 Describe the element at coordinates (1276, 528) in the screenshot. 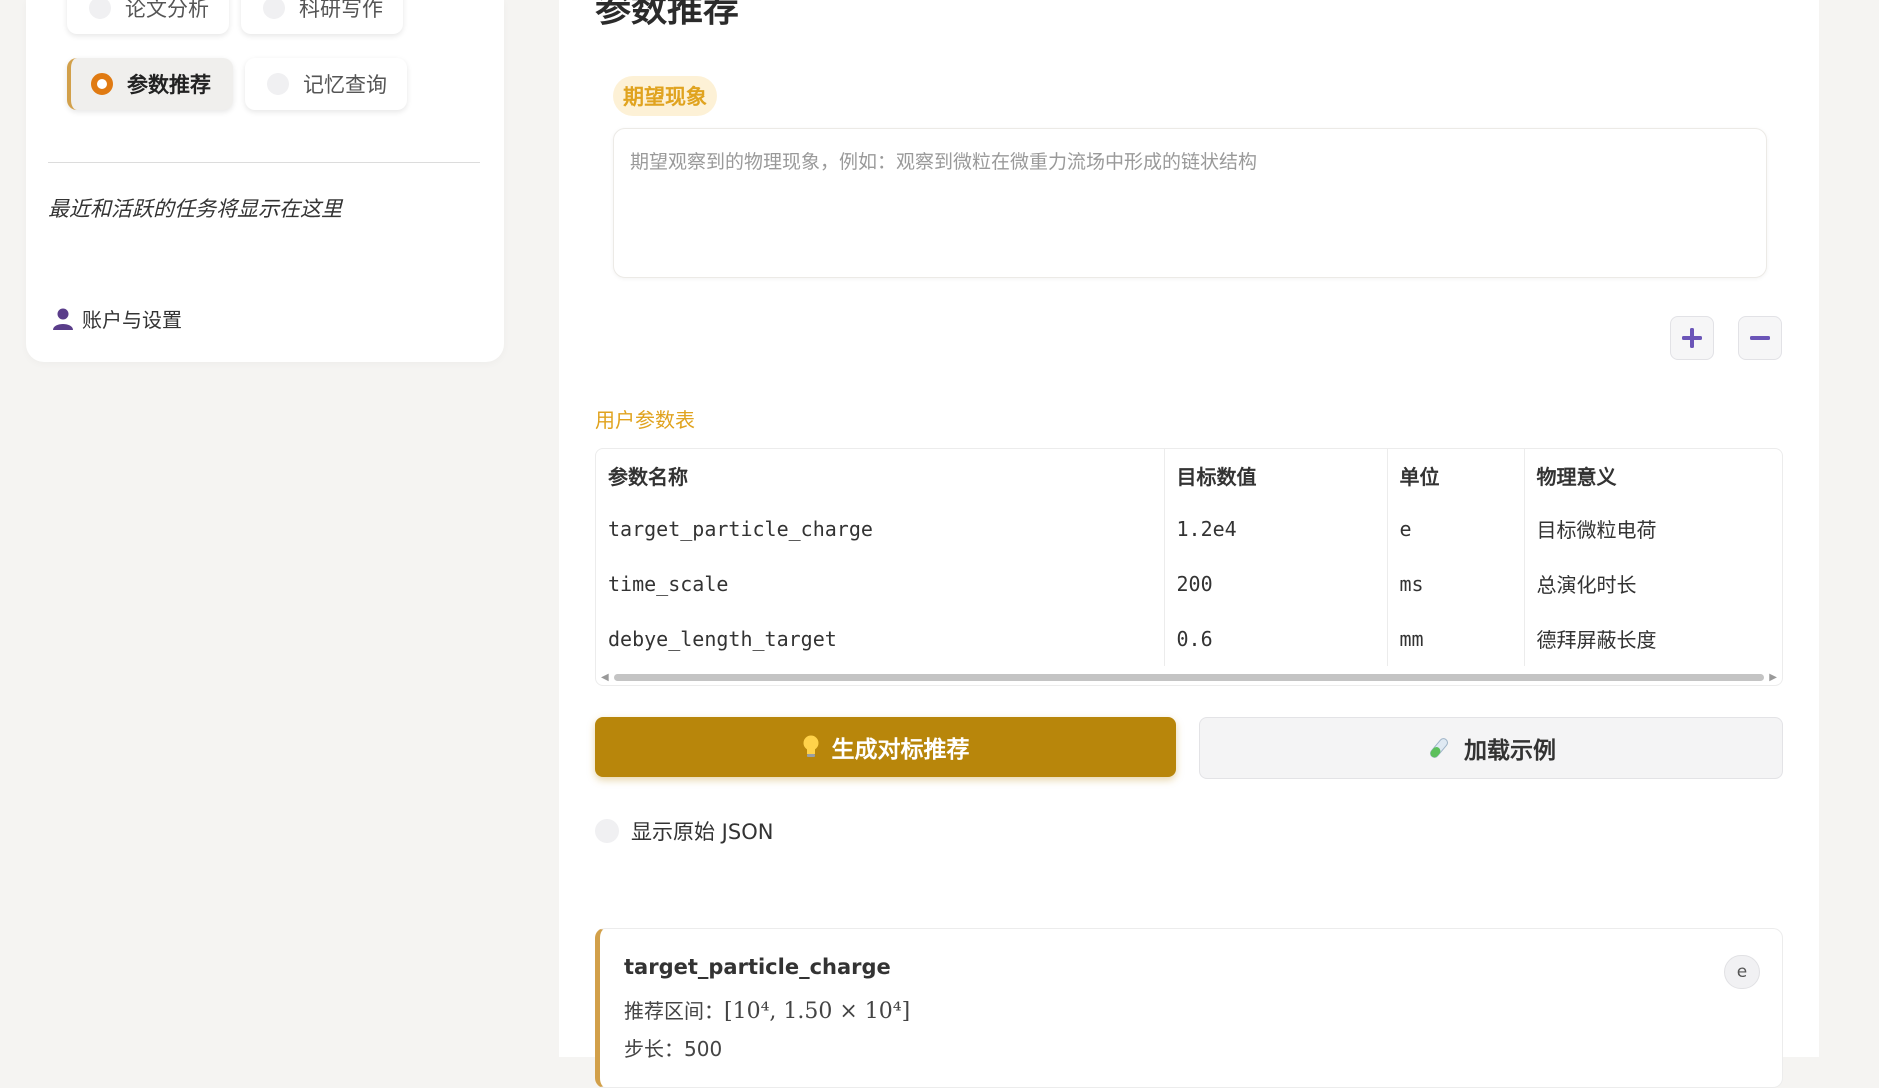

I see `table-cell: 1.2e4` at that location.